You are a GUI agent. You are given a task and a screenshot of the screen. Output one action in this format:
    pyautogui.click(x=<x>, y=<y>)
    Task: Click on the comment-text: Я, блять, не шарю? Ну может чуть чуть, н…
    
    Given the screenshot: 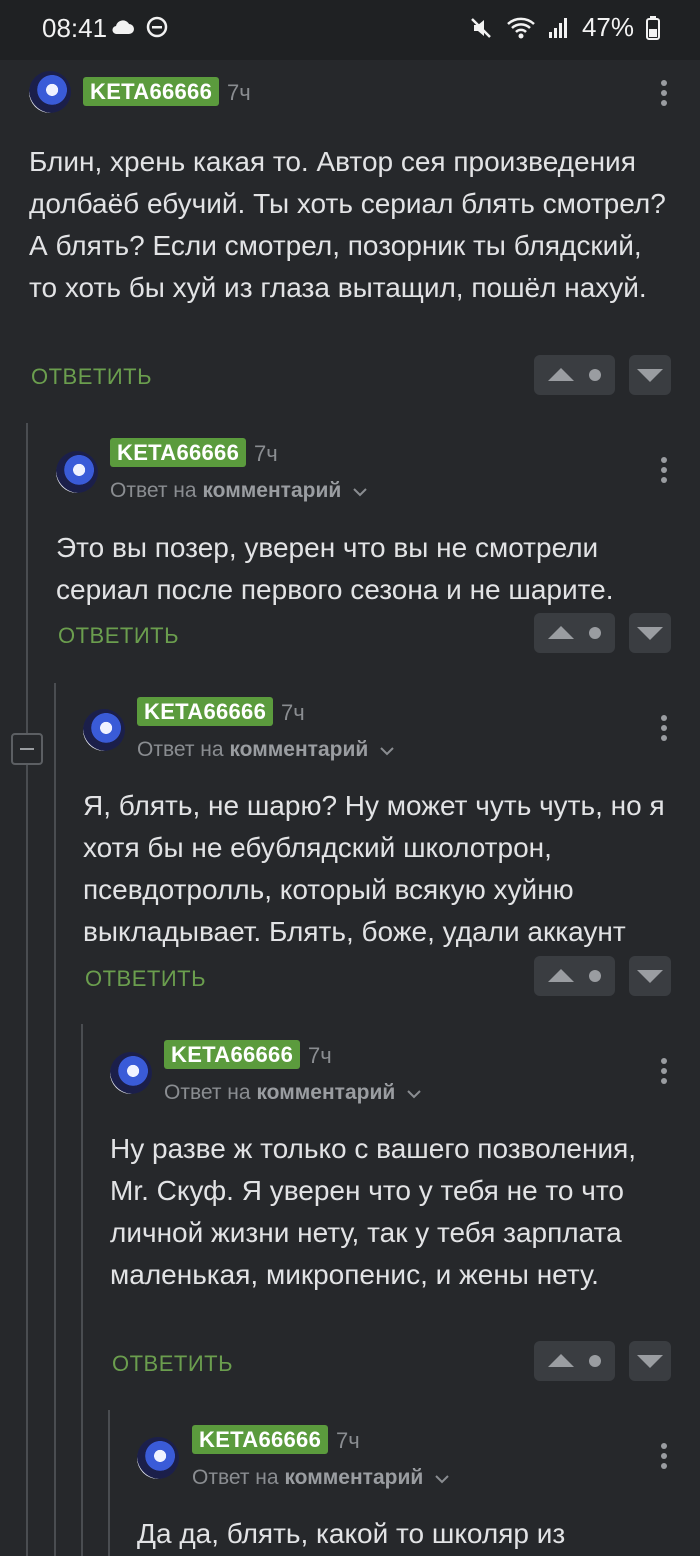 What is the action you would take?
    pyautogui.click(x=374, y=868)
    